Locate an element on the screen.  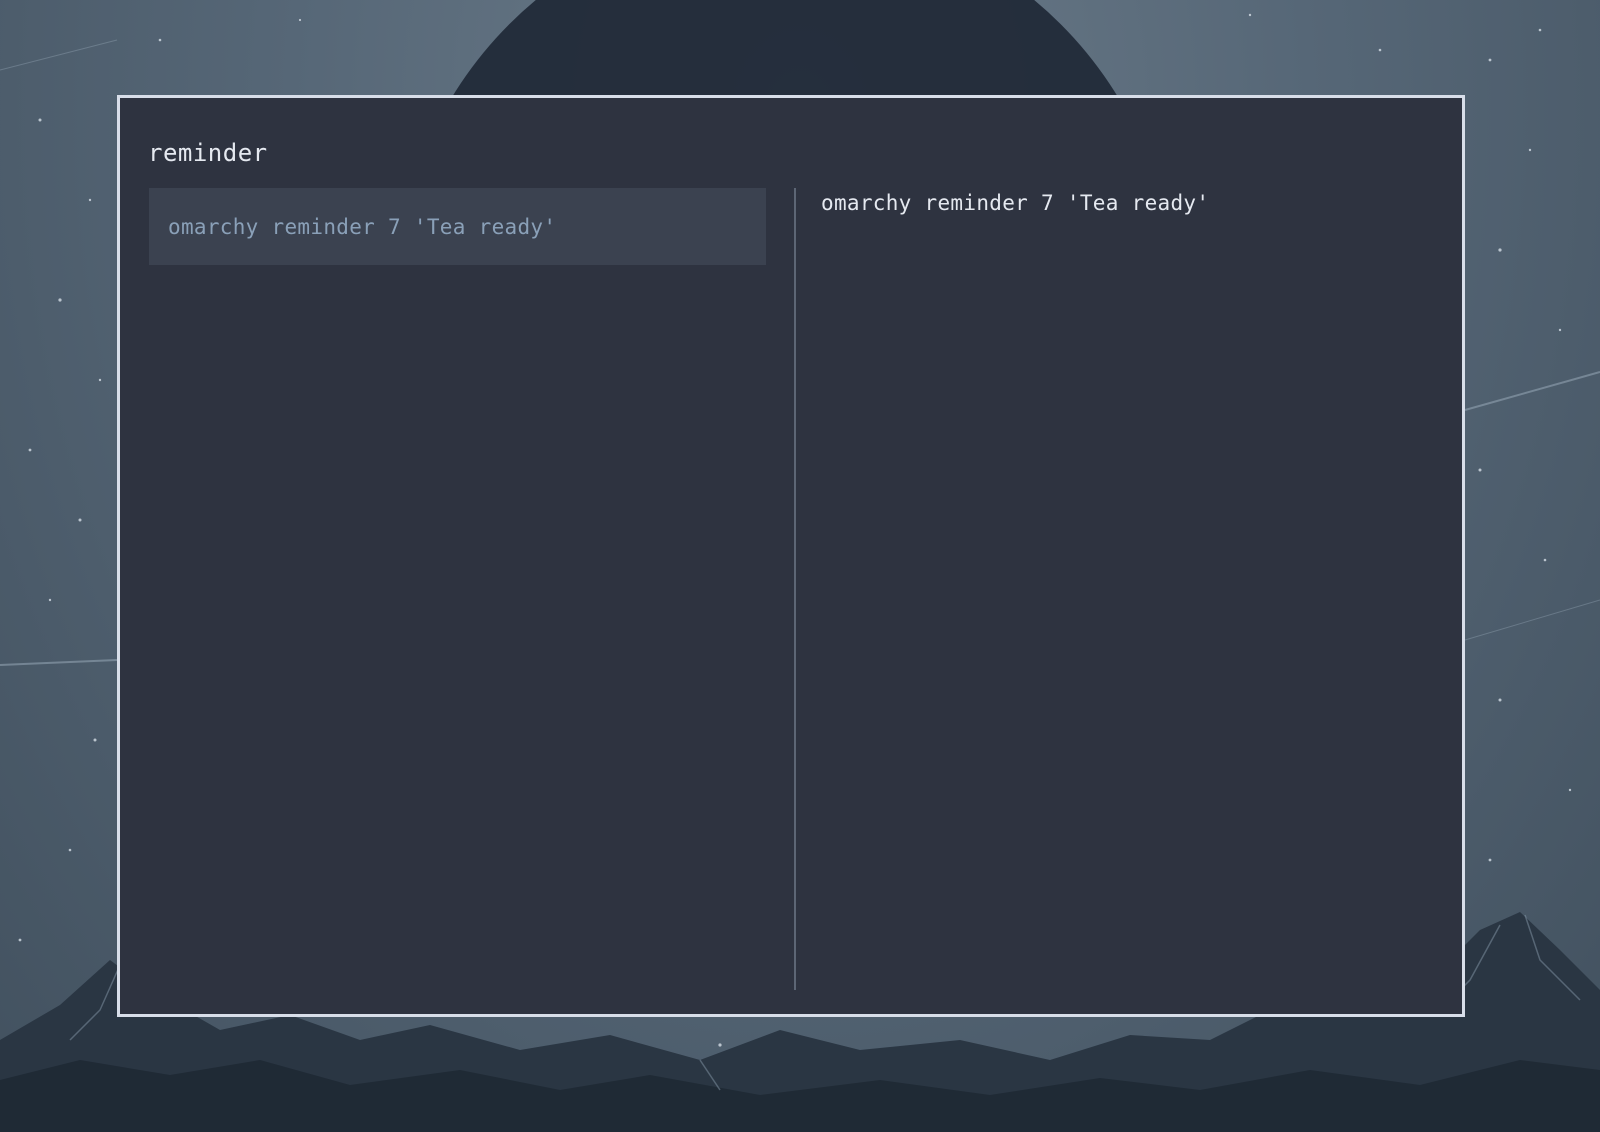
result-item-label: omarchy reminder 7 'Tea ready' is located at coordinates (362, 226).